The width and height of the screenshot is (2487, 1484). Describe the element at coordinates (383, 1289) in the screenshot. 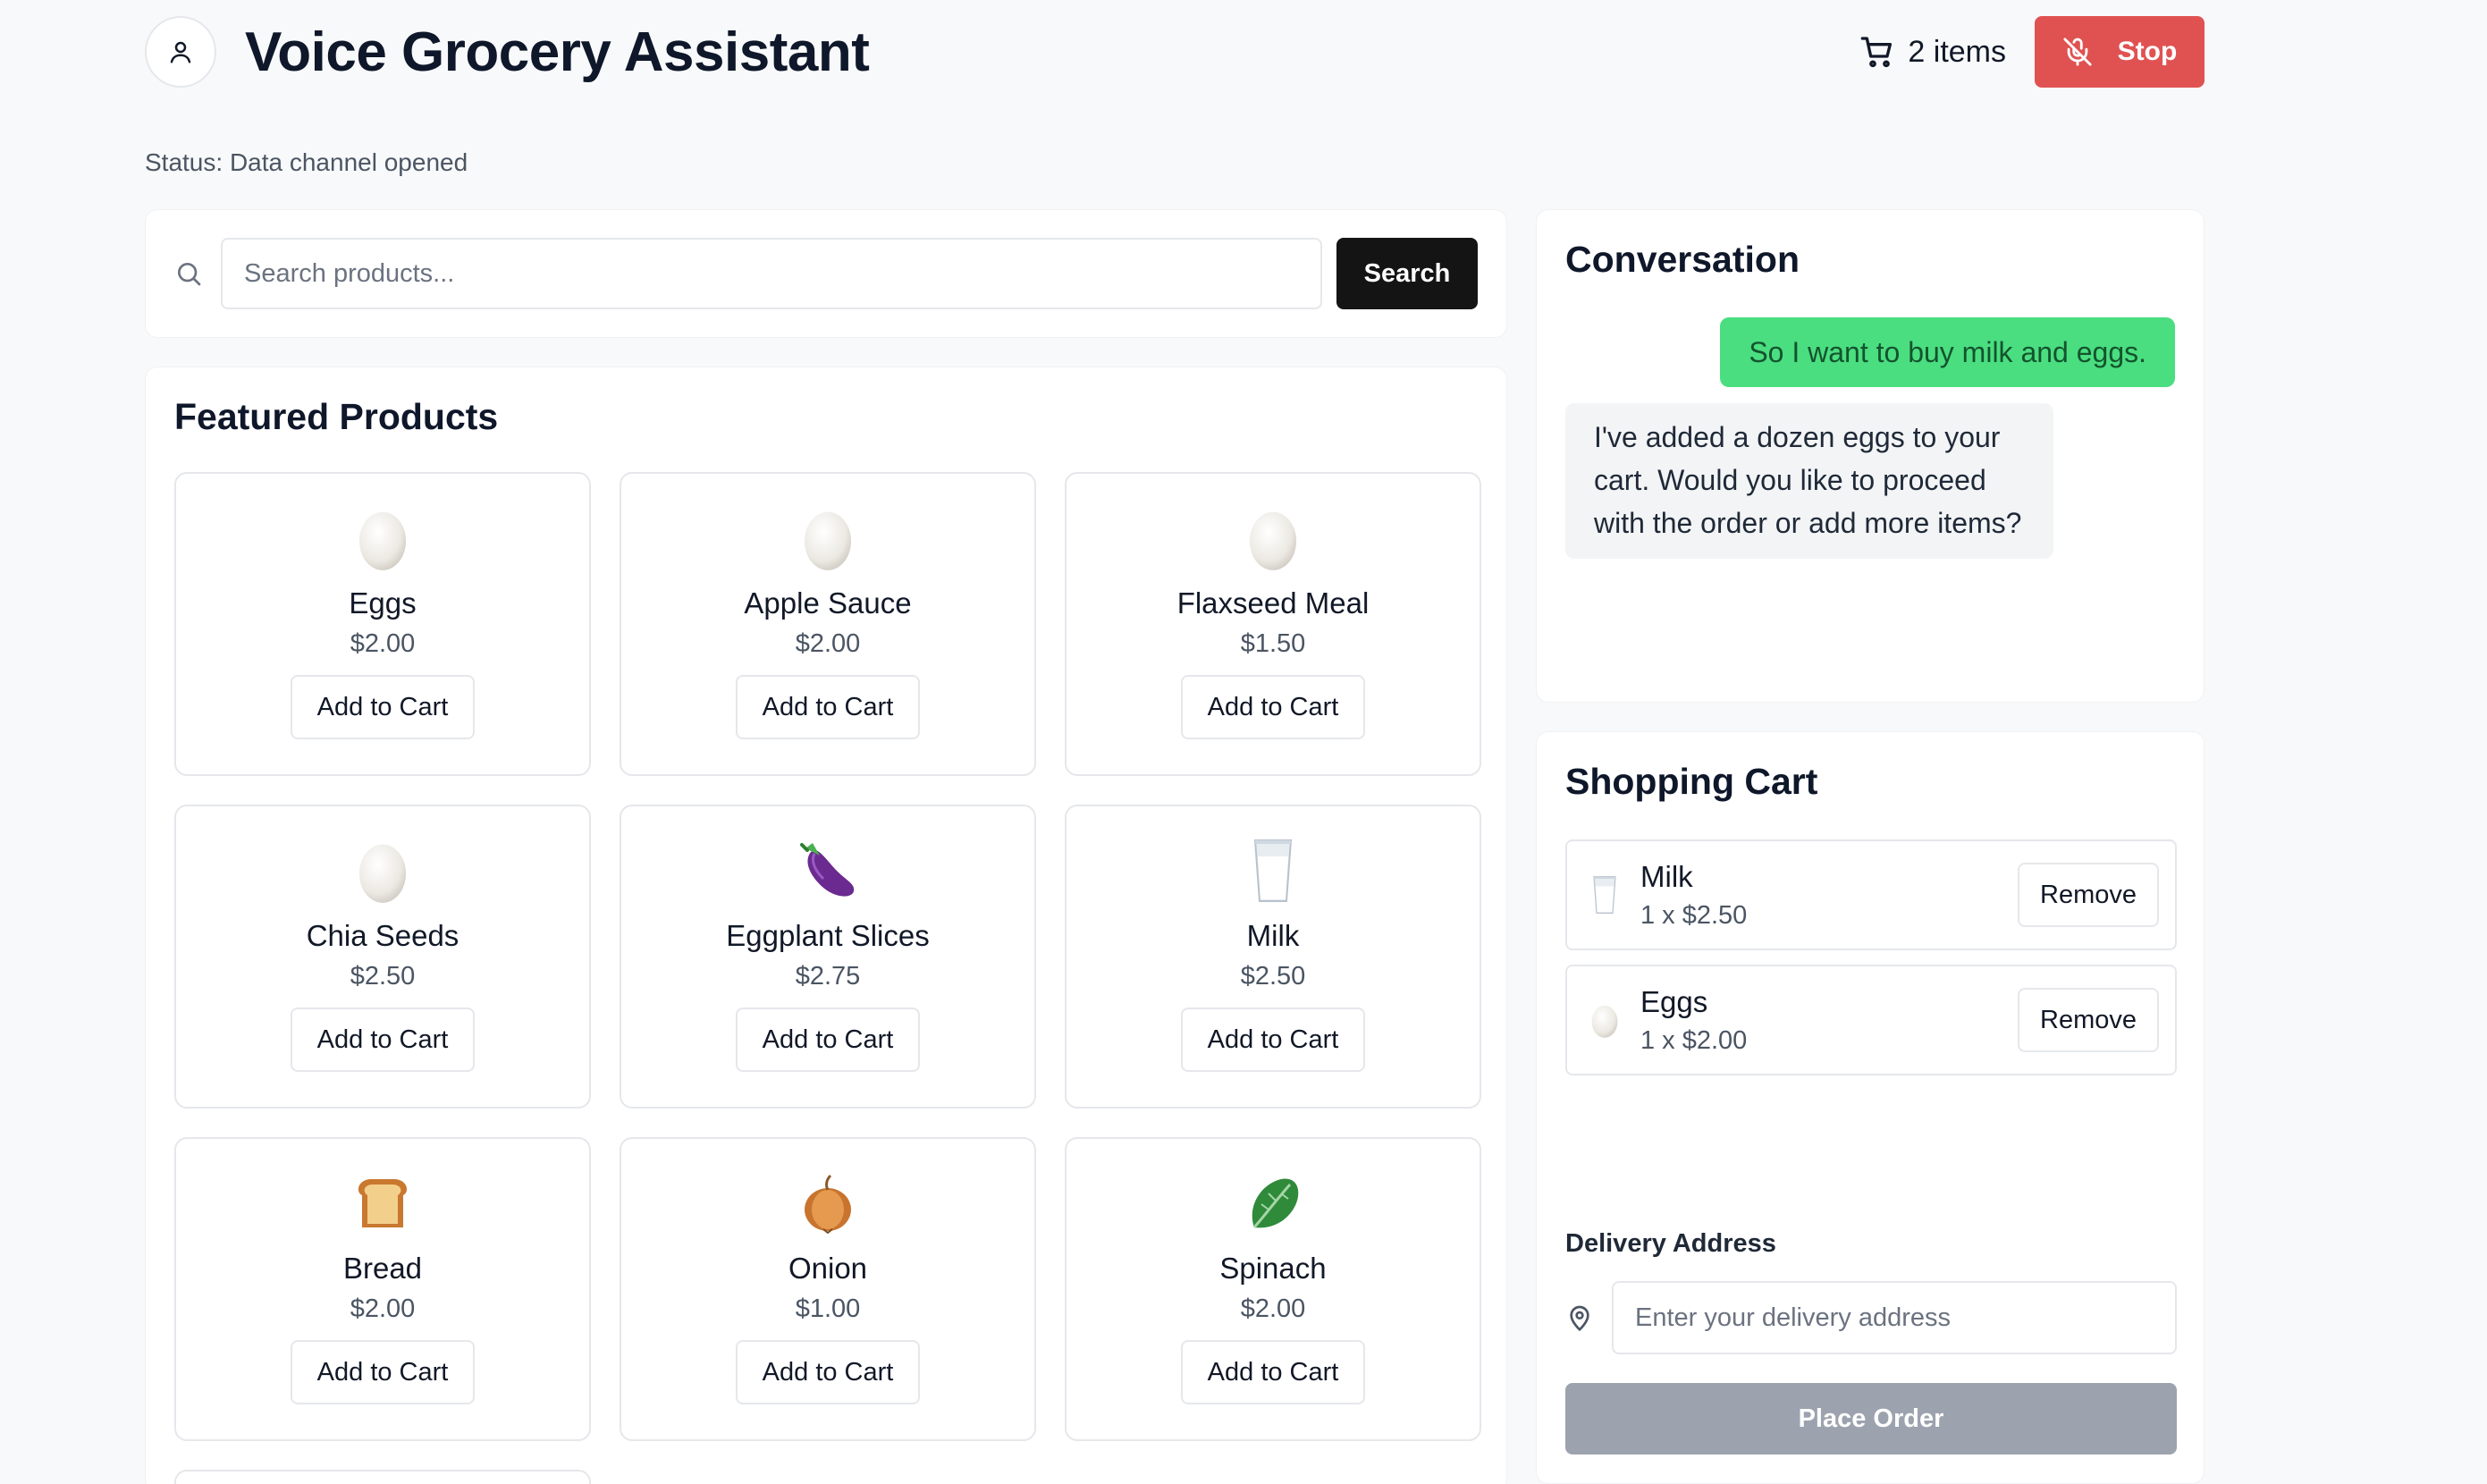

I see `product-card: Bread $2.00 Add to Cart` at that location.